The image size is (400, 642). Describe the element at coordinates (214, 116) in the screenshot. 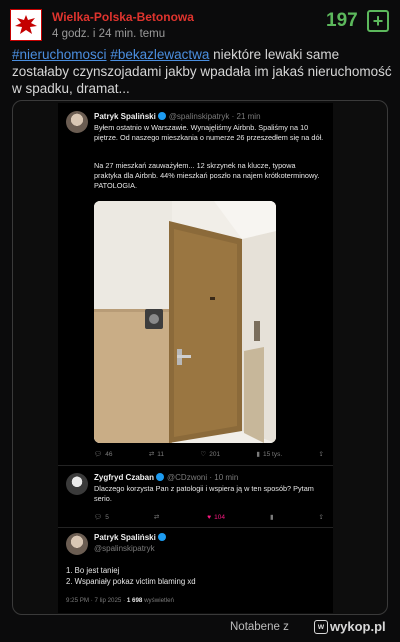

I see `tweet1-handle: @spalinskipatryk · 21 min` at that location.